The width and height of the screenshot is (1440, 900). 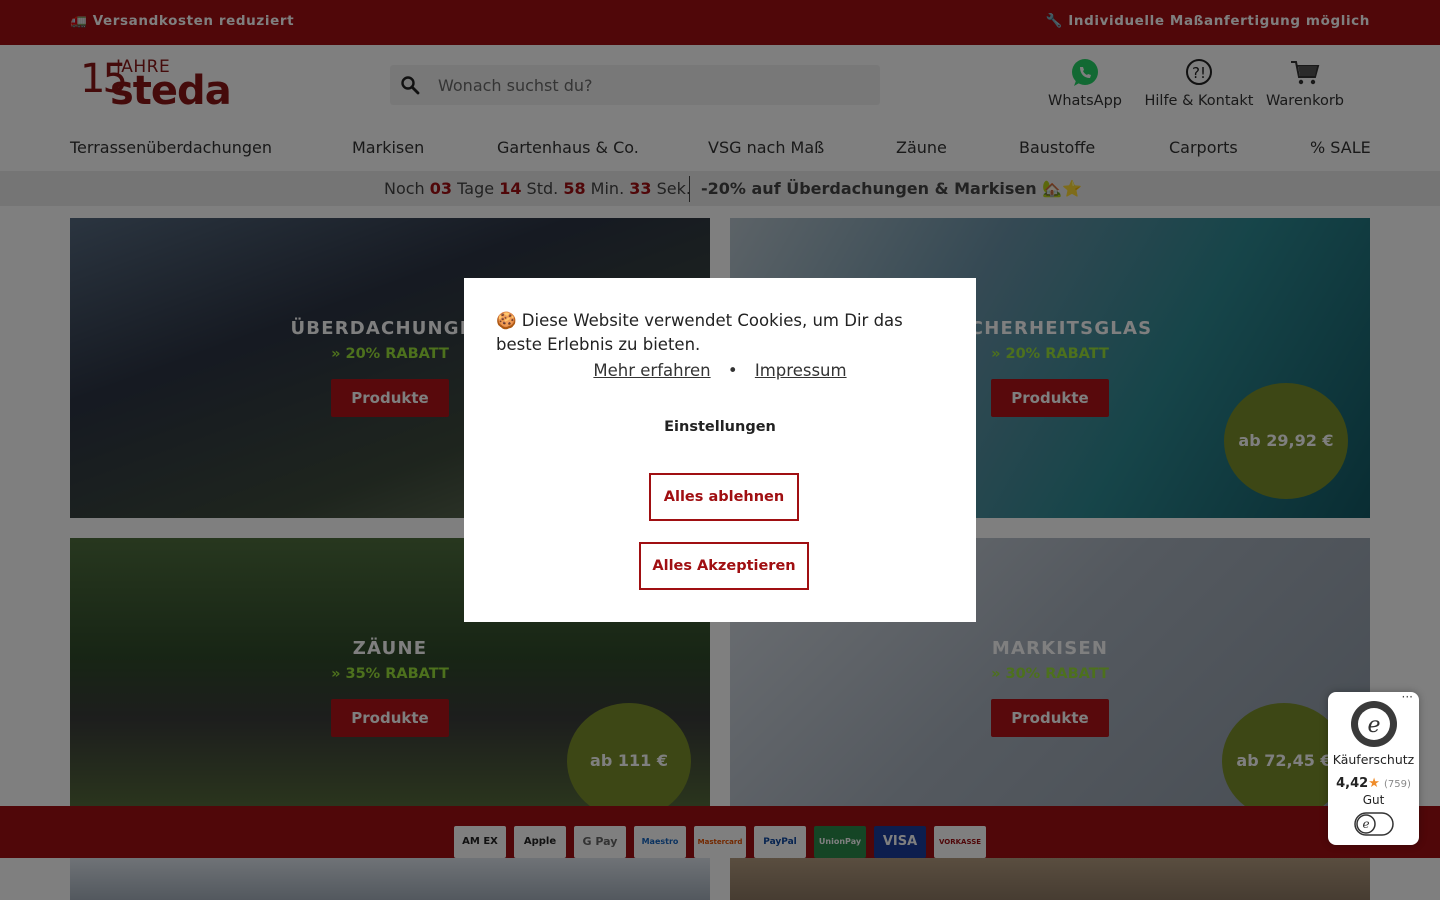 What do you see at coordinates (1373, 800) in the screenshot?
I see `rating-grade: Gut` at bounding box center [1373, 800].